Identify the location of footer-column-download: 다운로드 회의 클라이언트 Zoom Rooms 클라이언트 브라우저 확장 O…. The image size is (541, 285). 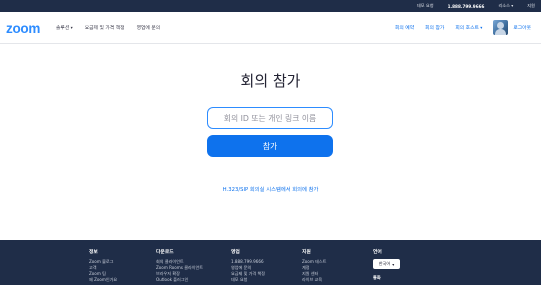
(179, 265).